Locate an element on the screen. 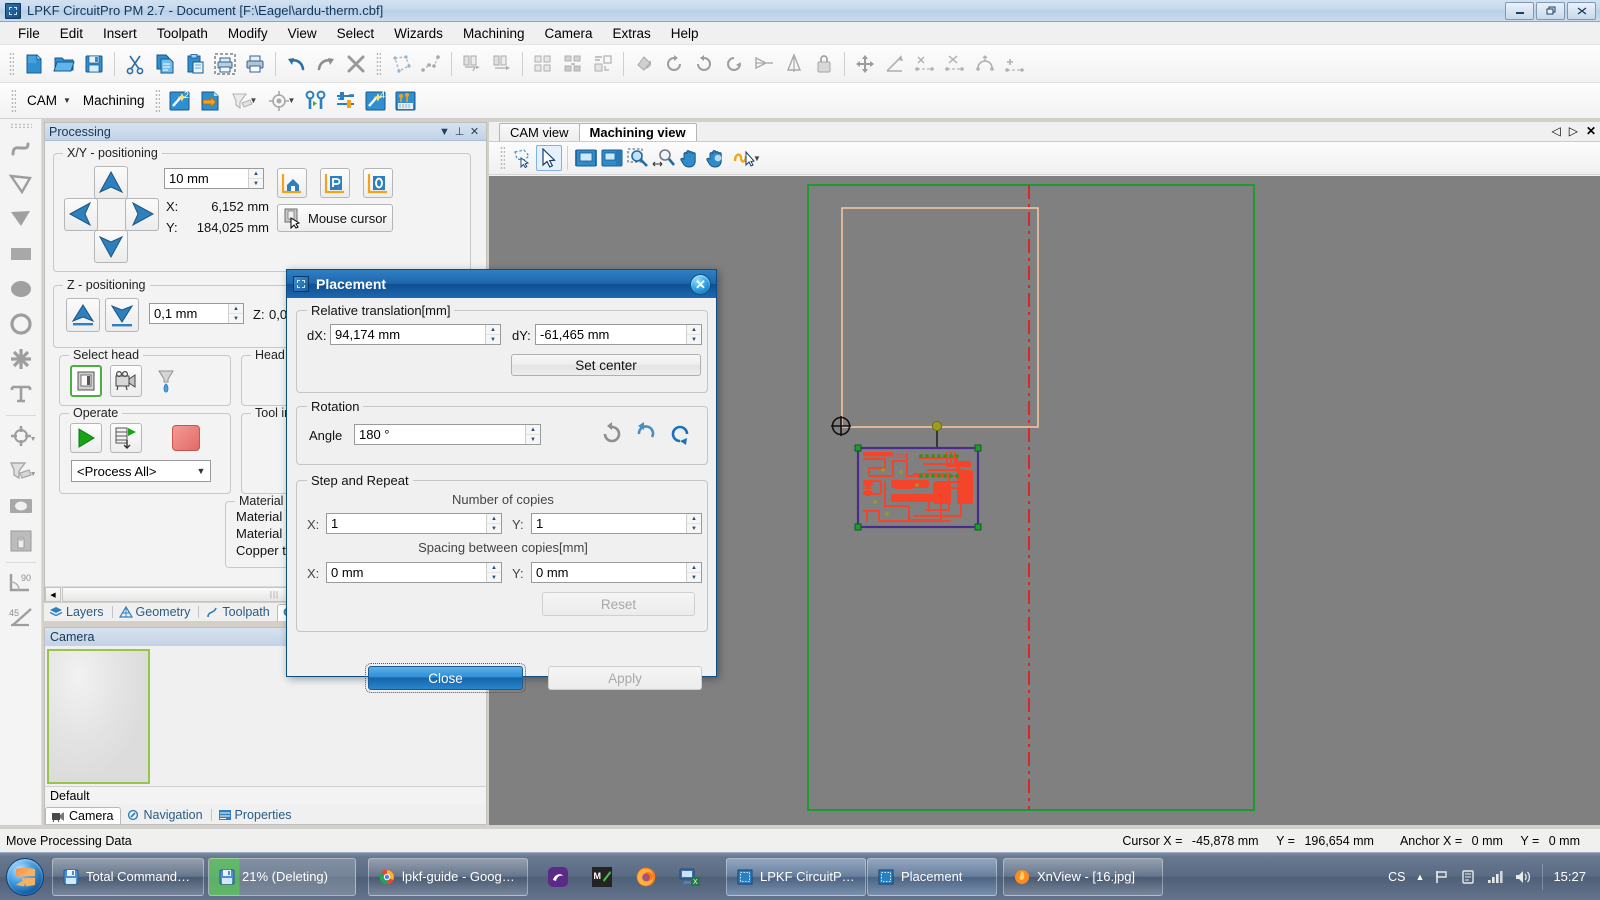  copies-y-spin-arrows: ▲ ▼ is located at coordinates (693, 523).